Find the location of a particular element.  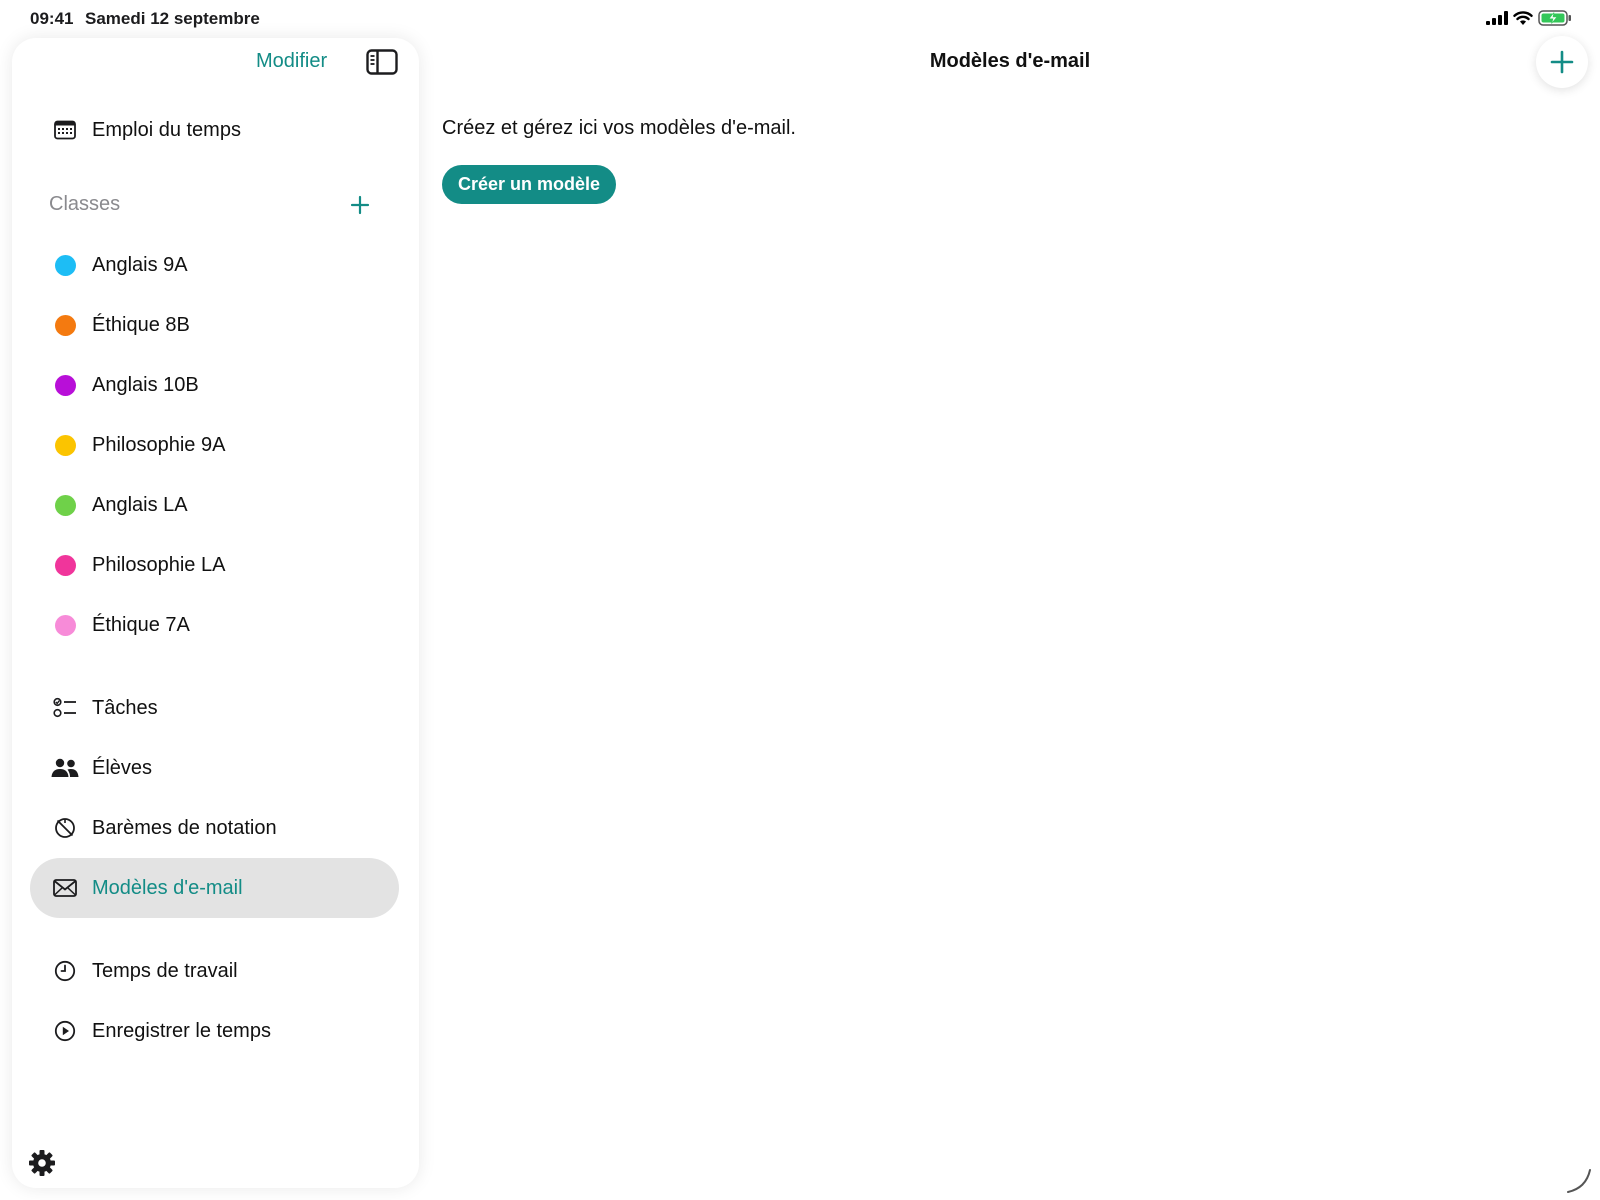

sidebar-item-working-time: Temps de travail is located at coordinates (214, 971).